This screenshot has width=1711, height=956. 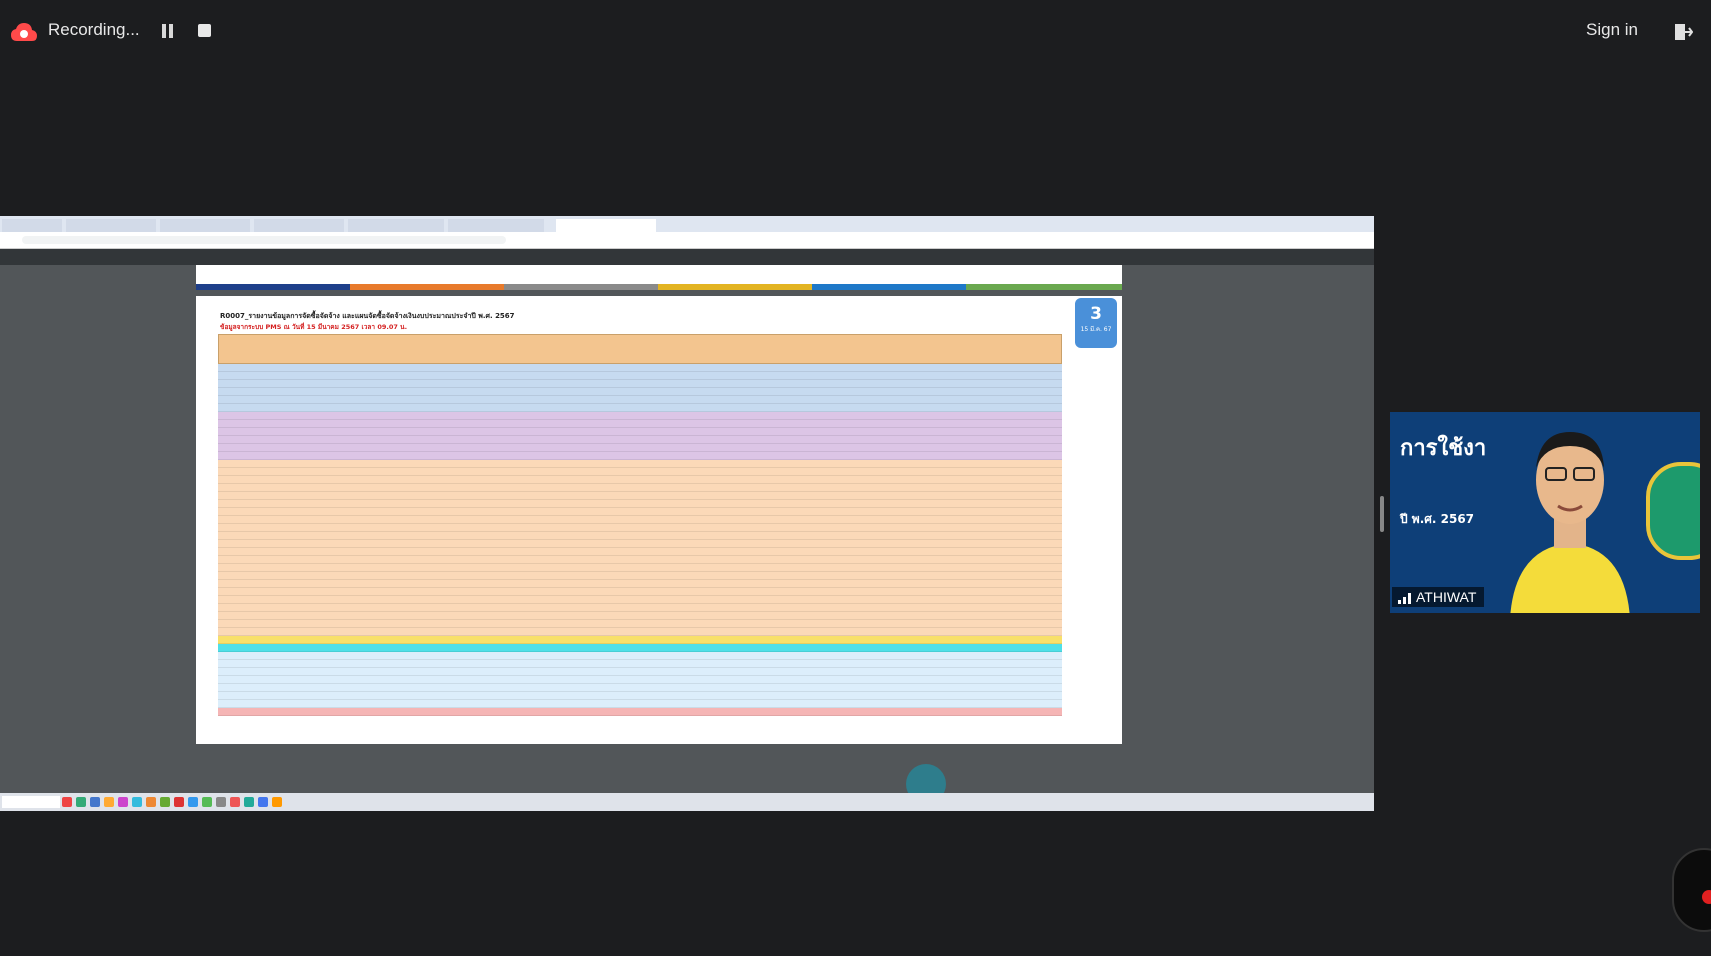 I want to click on signal-icon, so click(x=1404, y=598).